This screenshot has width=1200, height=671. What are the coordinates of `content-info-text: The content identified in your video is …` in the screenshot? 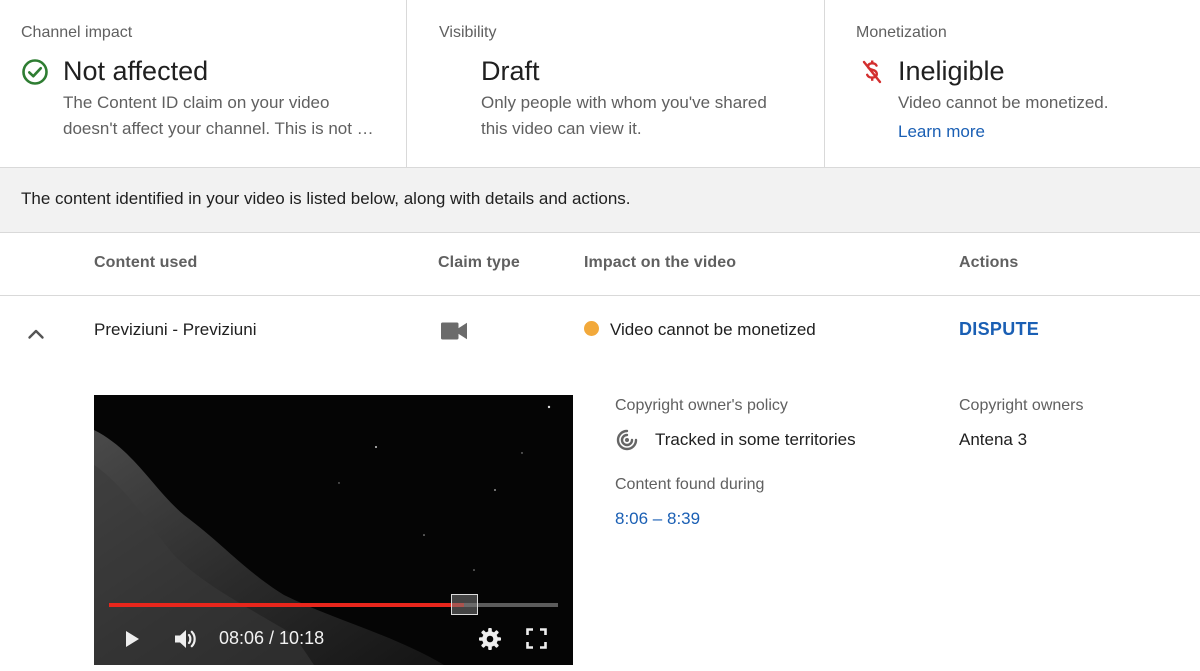 It's located at (326, 198).